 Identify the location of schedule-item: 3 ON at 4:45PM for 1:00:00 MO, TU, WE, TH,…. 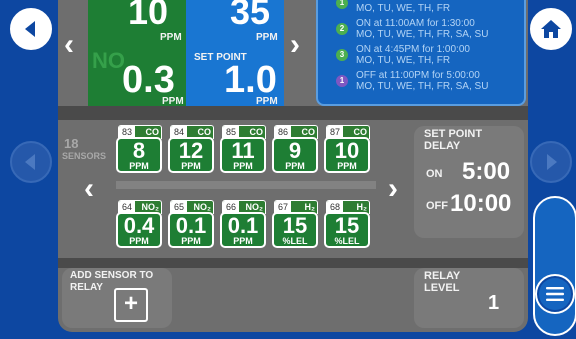
(421, 55).